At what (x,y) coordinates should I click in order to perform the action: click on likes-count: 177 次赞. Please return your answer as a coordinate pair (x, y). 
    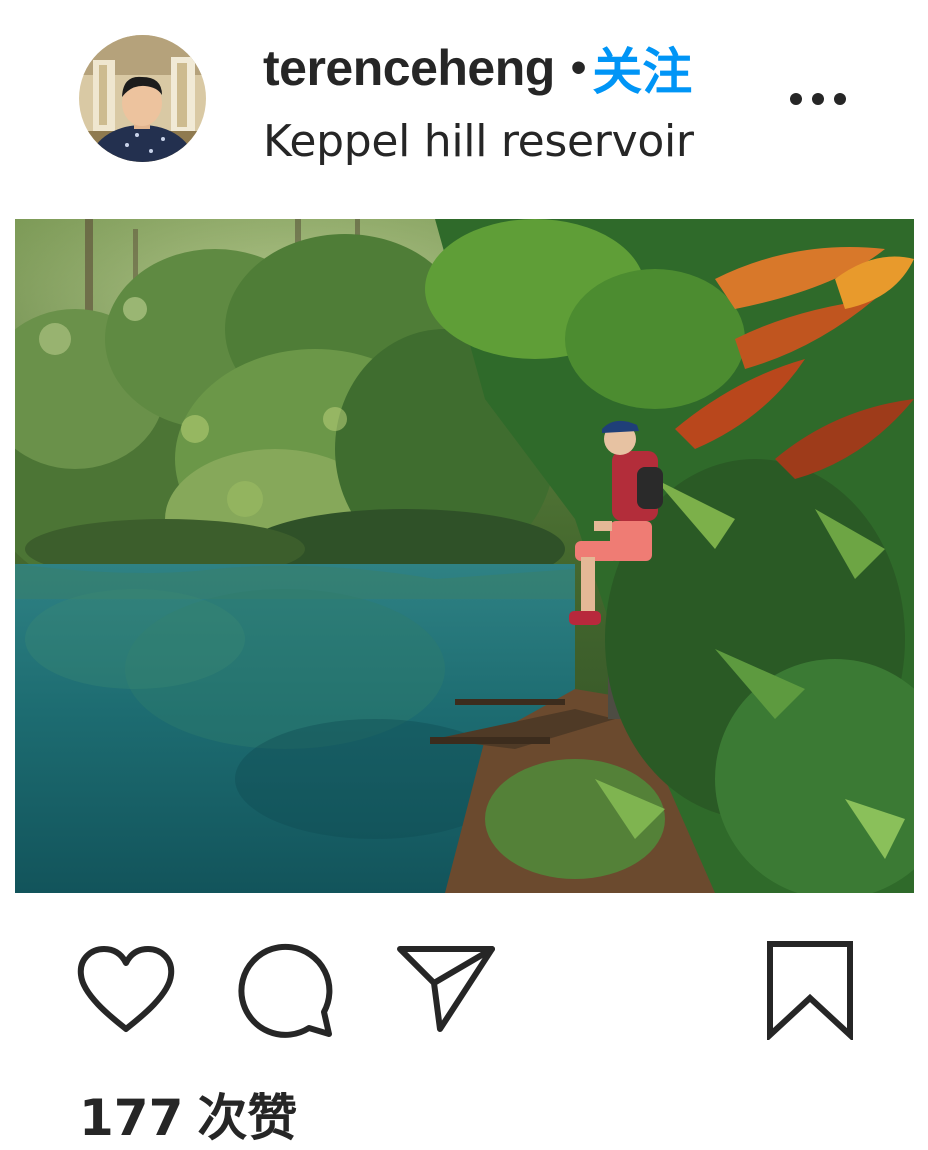
    Looking at the image, I should click on (195, 1114).